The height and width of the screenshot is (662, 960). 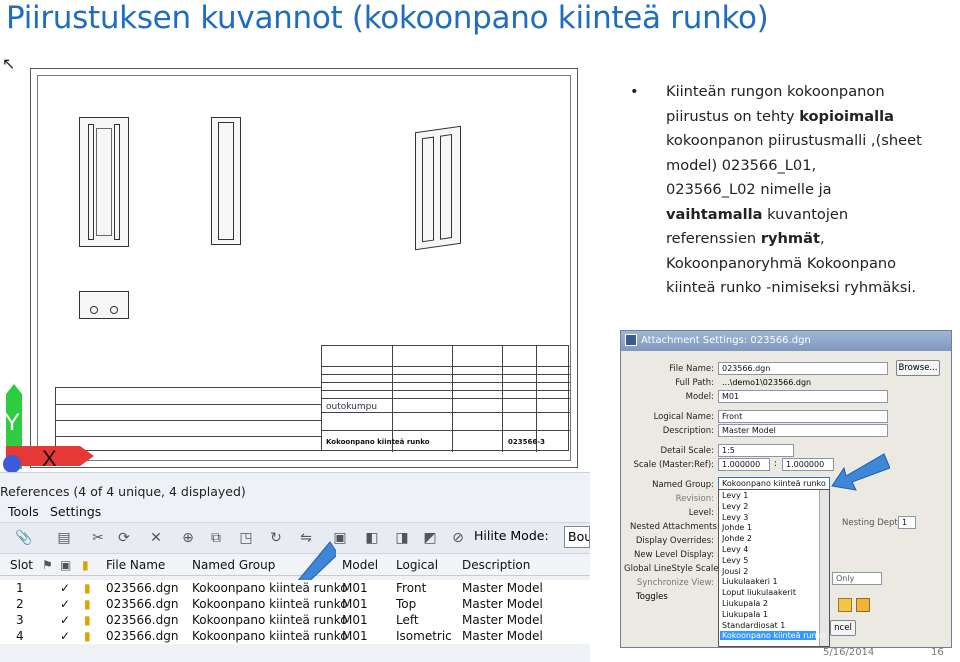 What do you see at coordinates (753, 625) in the screenshot?
I see `named-group-option: Standardiosat 1` at bounding box center [753, 625].